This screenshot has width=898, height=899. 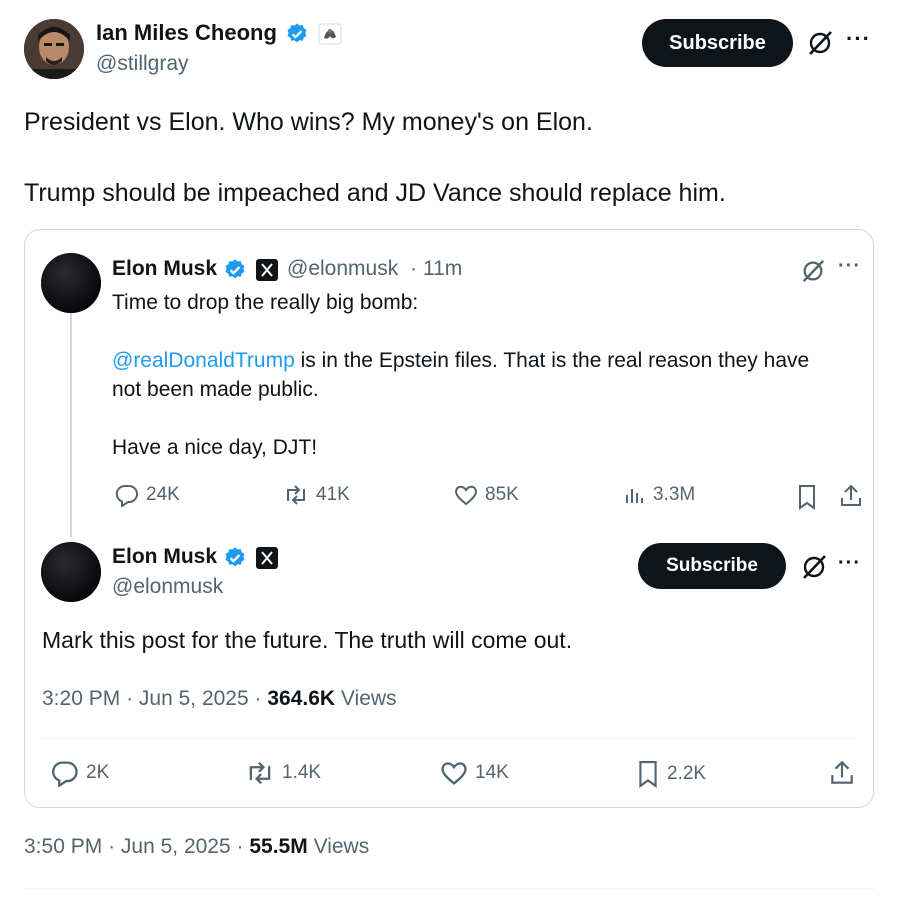 What do you see at coordinates (203, 360) in the screenshot?
I see `mention-link: @realDonaldTrump` at bounding box center [203, 360].